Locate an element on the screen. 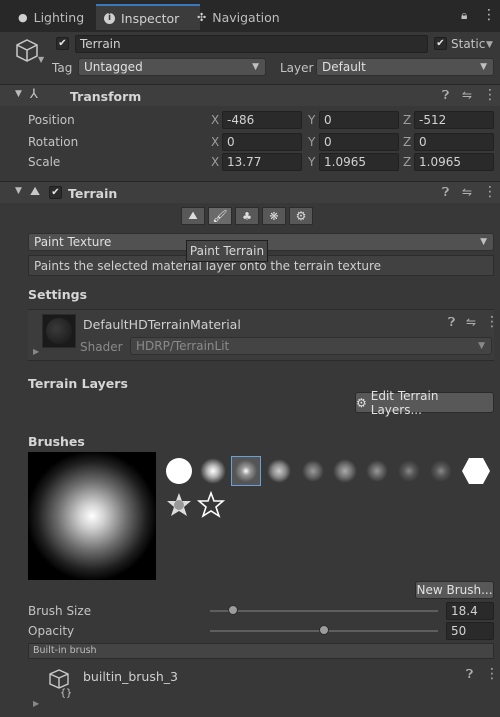 The height and width of the screenshot is (717, 500). paint-terrain-tool: 🖌︎ is located at coordinates (220, 216).